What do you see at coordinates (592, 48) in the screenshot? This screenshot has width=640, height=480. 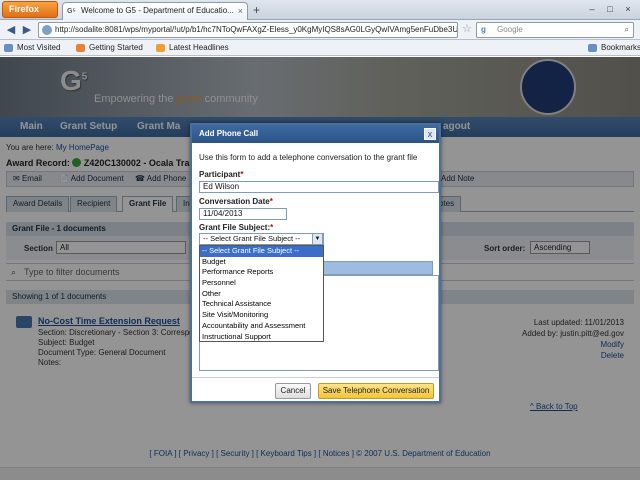 I see `bookmarks-icon` at bounding box center [592, 48].